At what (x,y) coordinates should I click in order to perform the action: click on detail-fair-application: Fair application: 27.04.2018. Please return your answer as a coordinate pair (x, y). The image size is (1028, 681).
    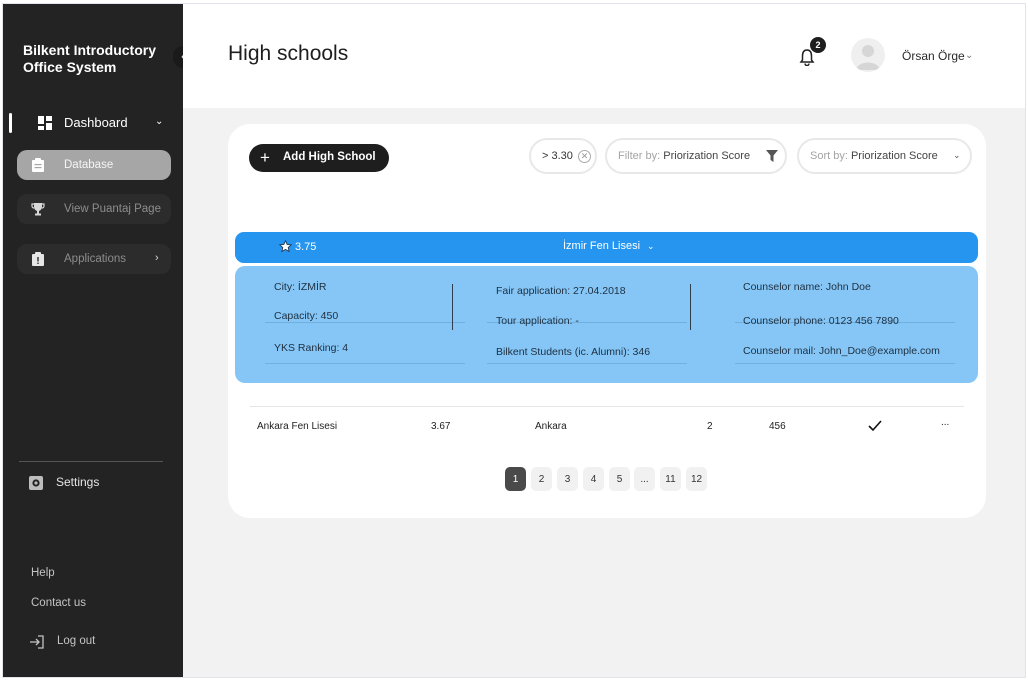
    Looking at the image, I should click on (561, 291).